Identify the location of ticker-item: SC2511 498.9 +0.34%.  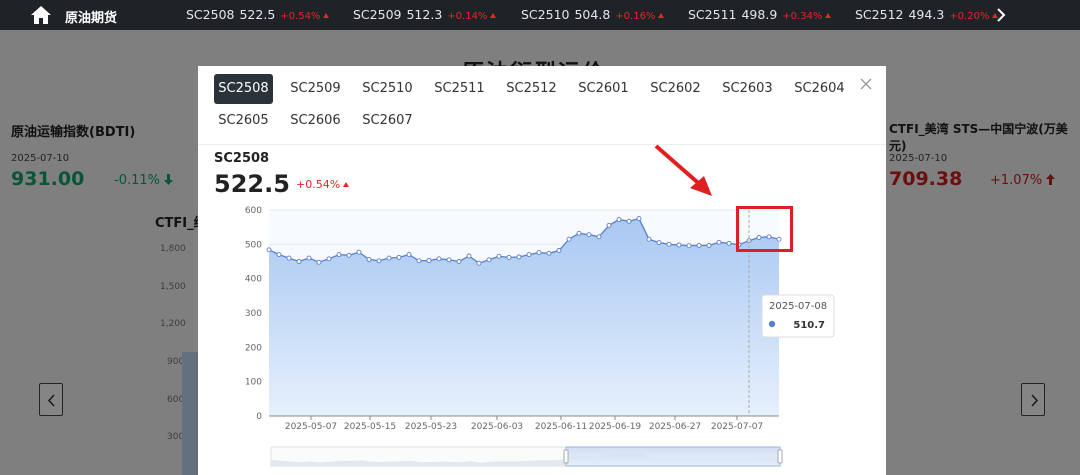
(760, 14).